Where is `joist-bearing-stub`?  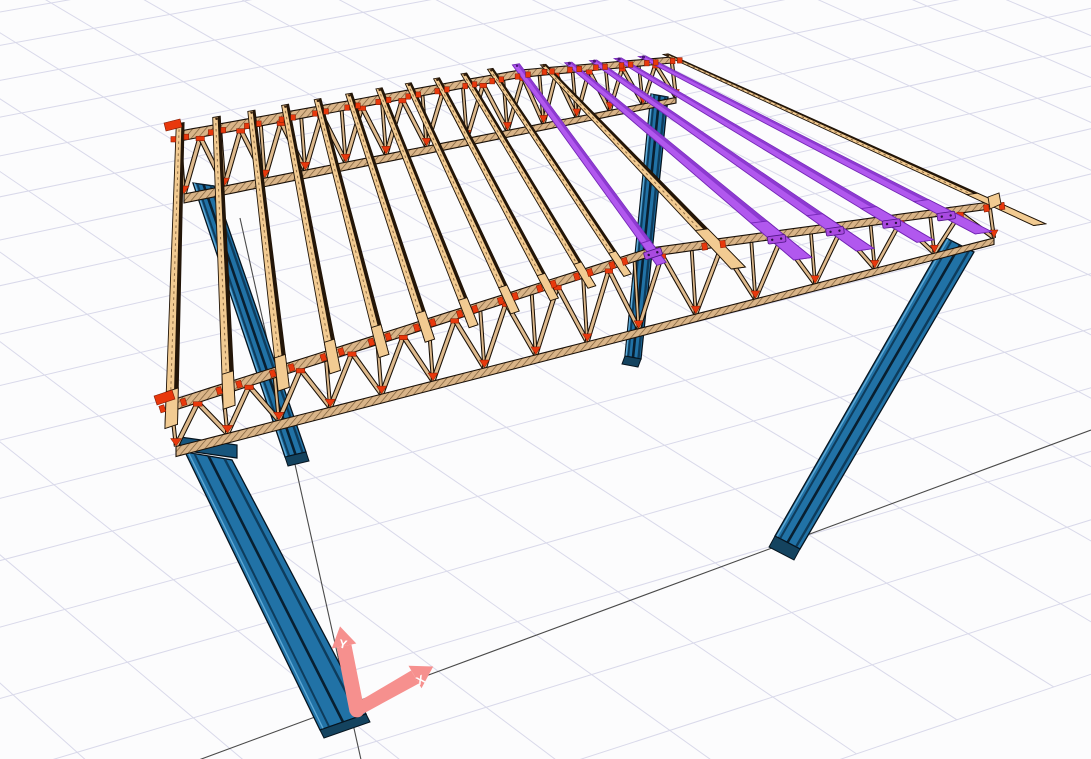 joist-bearing-stub is located at coordinates (228, 390).